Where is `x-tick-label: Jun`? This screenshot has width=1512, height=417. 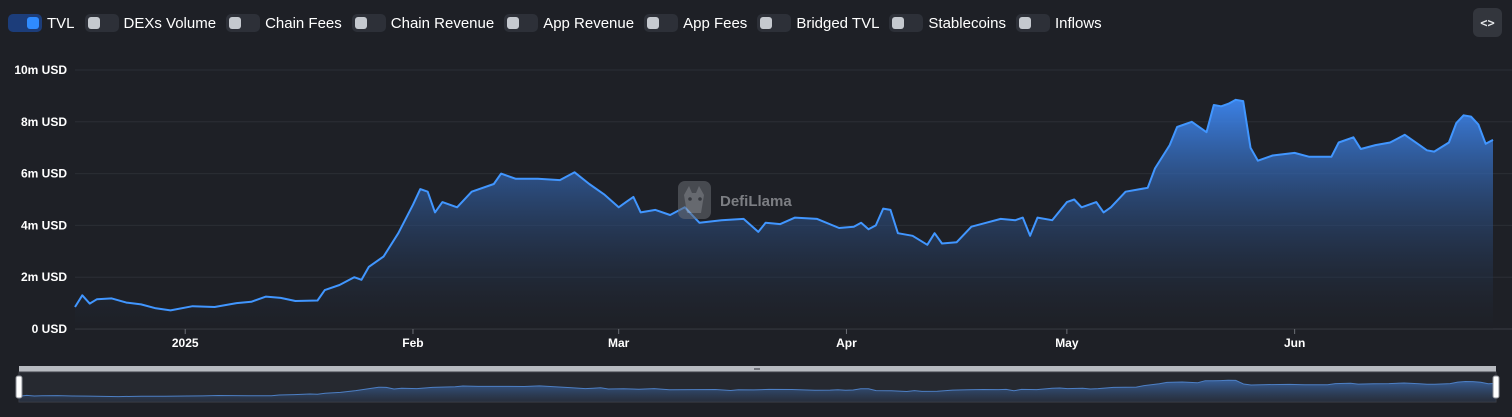
x-tick-label: Jun is located at coordinates (1294, 343).